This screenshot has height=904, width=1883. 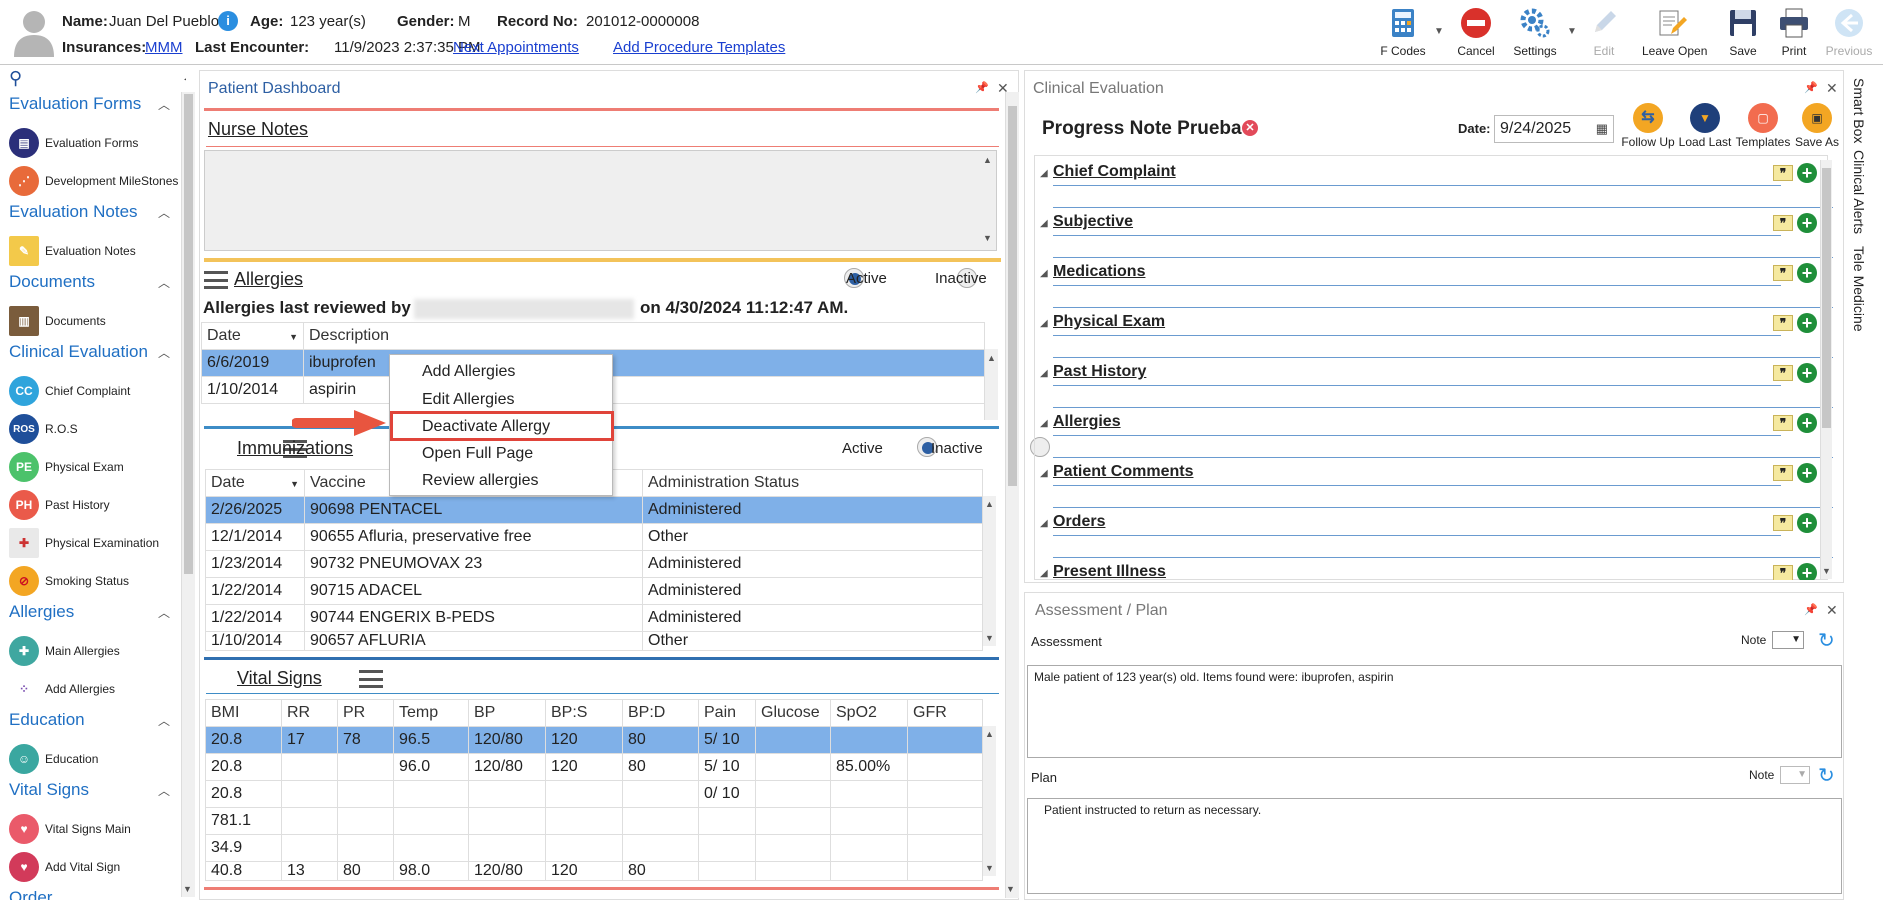 What do you see at coordinates (1436, 535) in the screenshot?
I see `section-orders: ◢ Orders ❞ +` at bounding box center [1436, 535].